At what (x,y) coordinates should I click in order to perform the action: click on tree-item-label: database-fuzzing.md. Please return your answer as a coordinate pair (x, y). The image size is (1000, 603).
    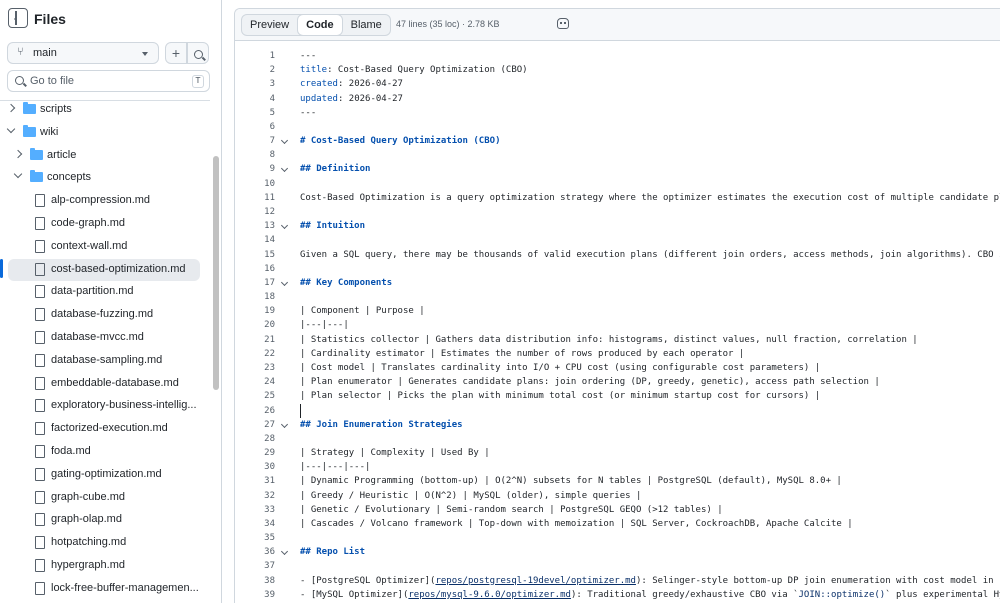
    Looking at the image, I should click on (102, 314).